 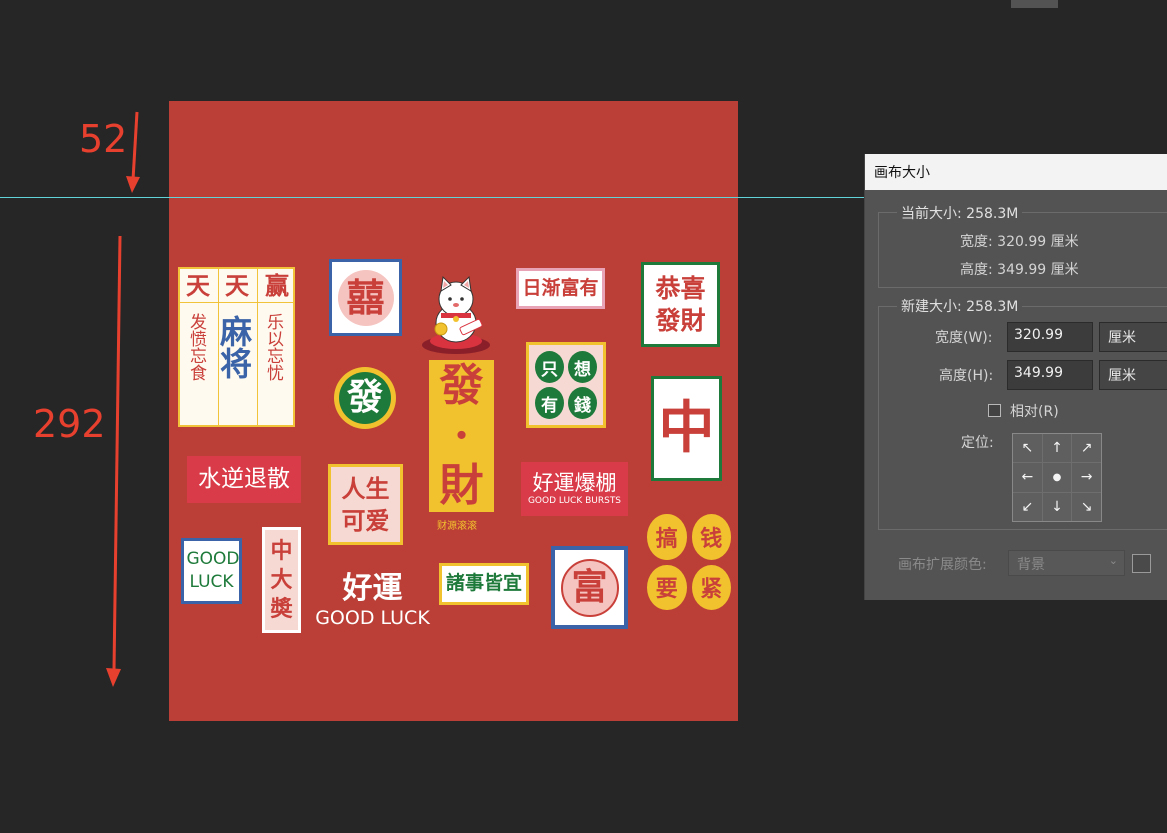 I want to click on sticker-rensheng-keai: 人生可爱, so click(x=365, y=504).